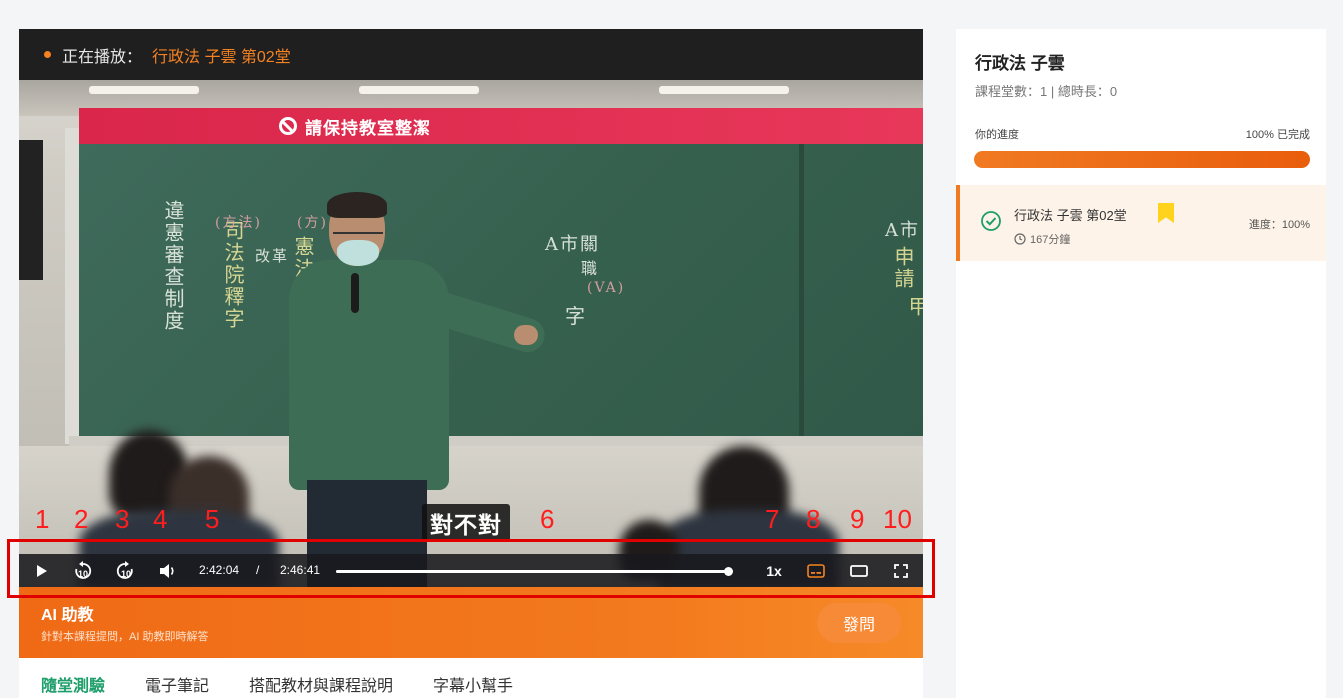 The width and height of the screenshot is (1343, 698). Describe the element at coordinates (355, 293) in the screenshot. I see `microphone-icon` at that location.